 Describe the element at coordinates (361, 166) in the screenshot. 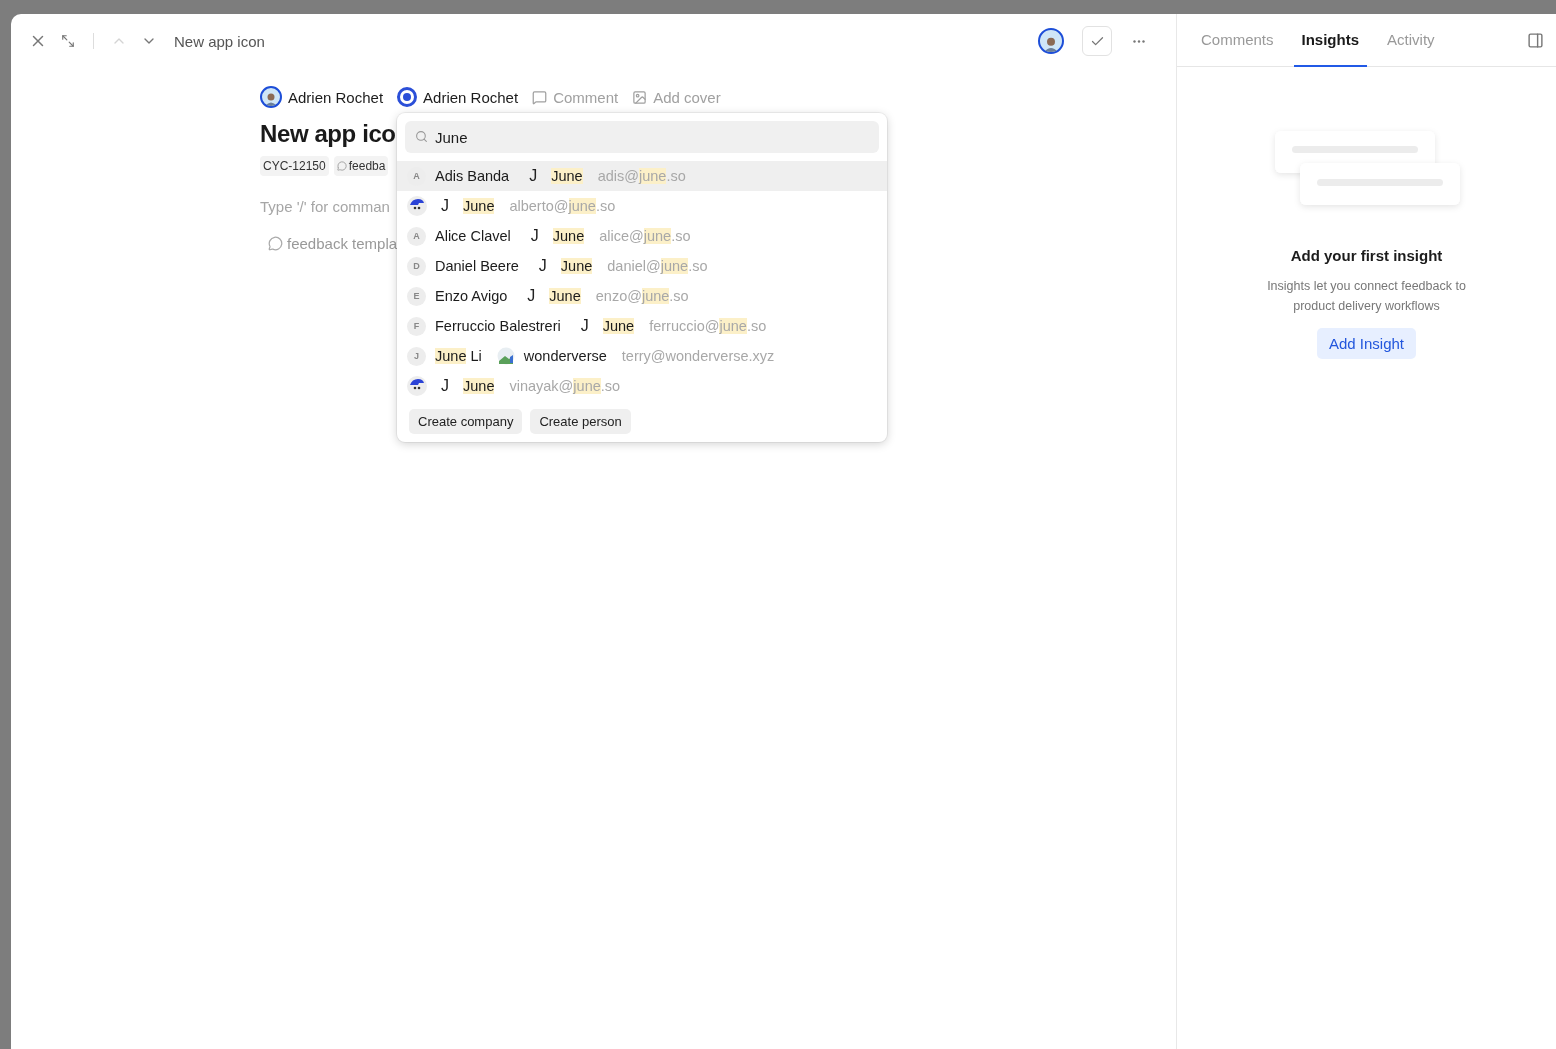

I see `tag: feedba` at that location.